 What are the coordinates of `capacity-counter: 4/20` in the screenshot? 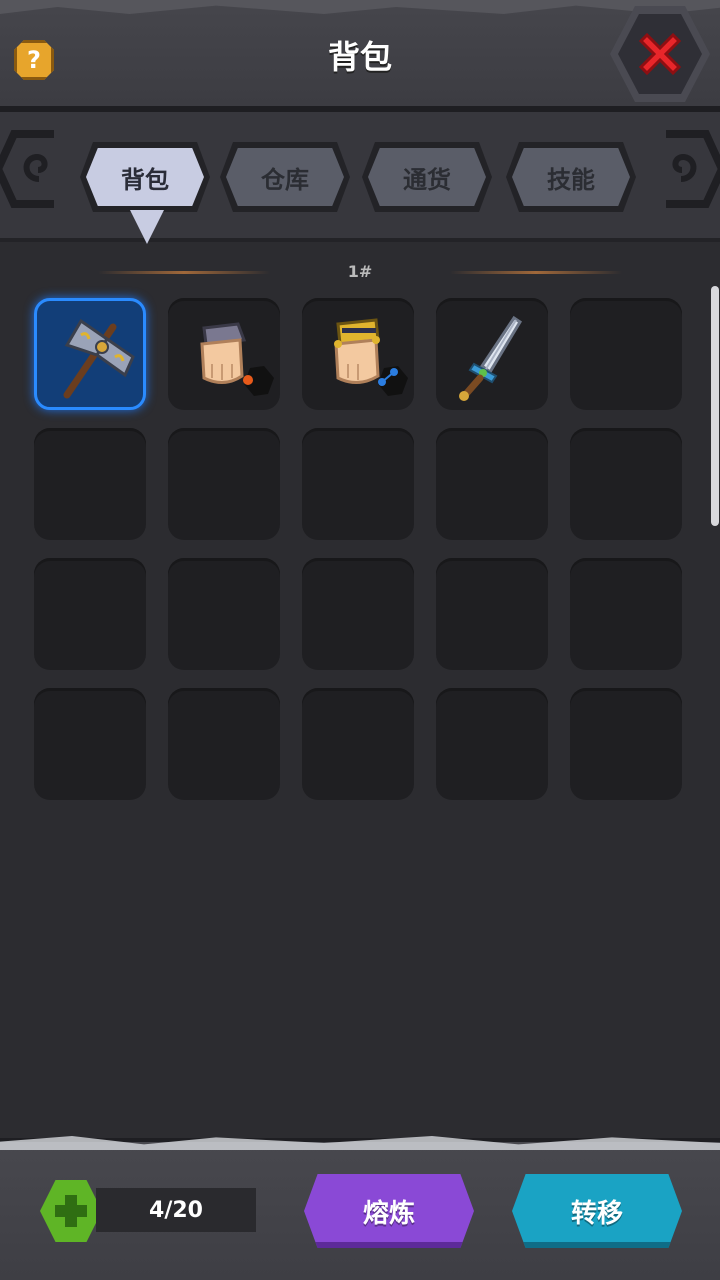 It's located at (176, 1210).